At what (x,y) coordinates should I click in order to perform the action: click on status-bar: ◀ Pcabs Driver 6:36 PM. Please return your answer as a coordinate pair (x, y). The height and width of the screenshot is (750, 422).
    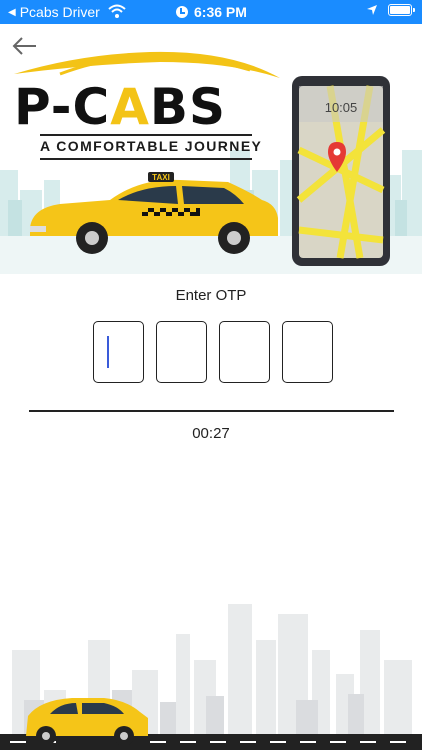
    Looking at the image, I should click on (211, 12).